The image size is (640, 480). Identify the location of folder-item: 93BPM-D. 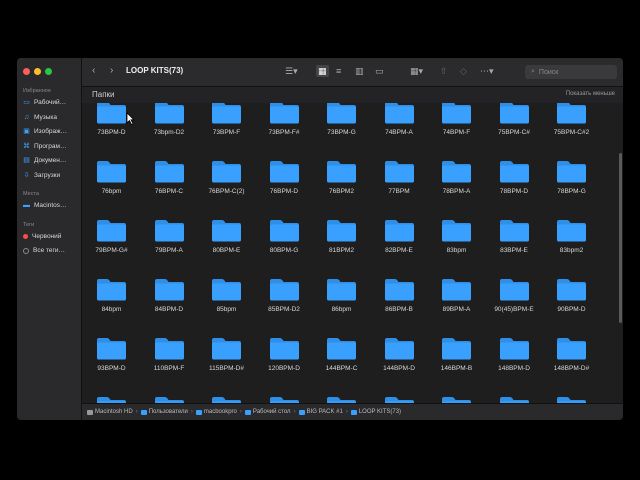
(111, 365).